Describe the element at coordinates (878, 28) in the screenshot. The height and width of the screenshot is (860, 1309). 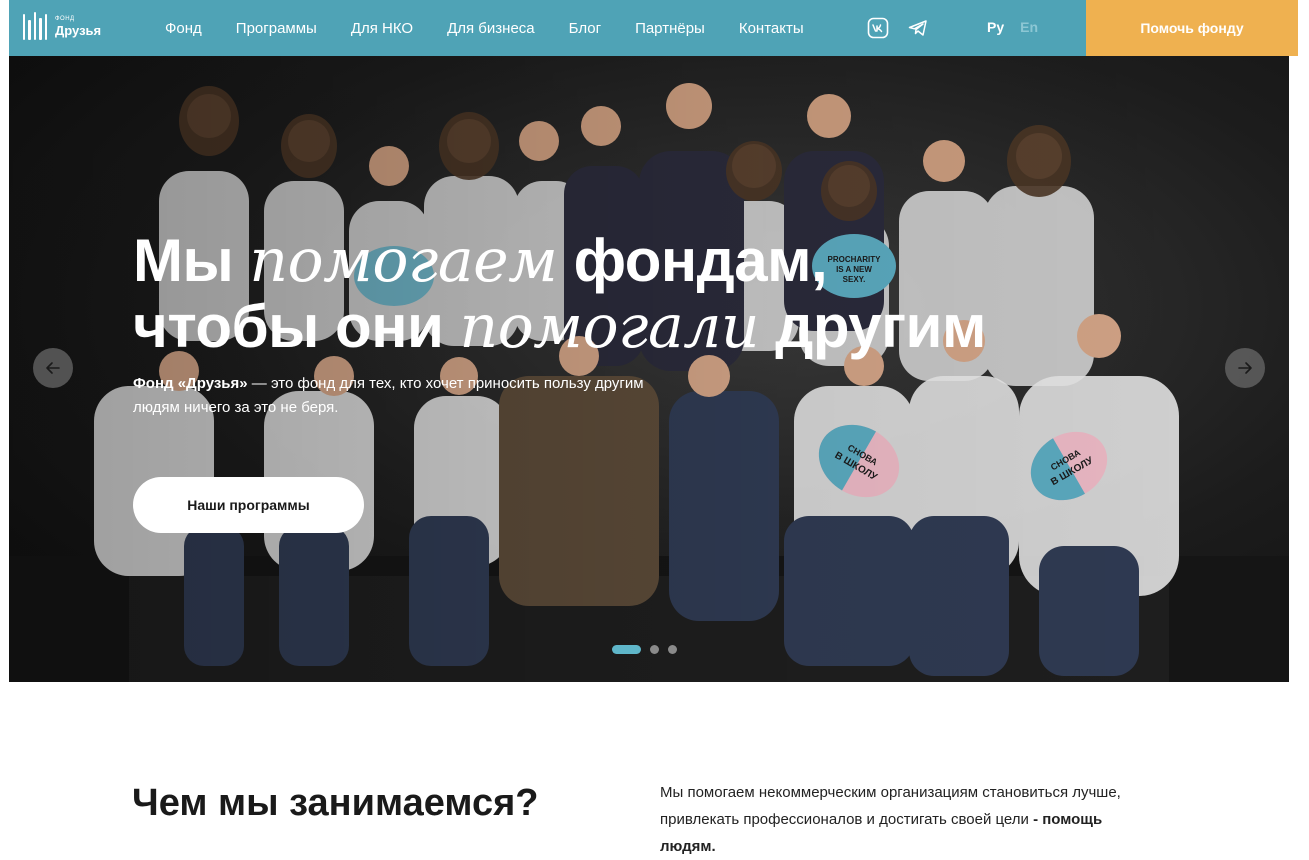
I see `vk-icon` at that location.